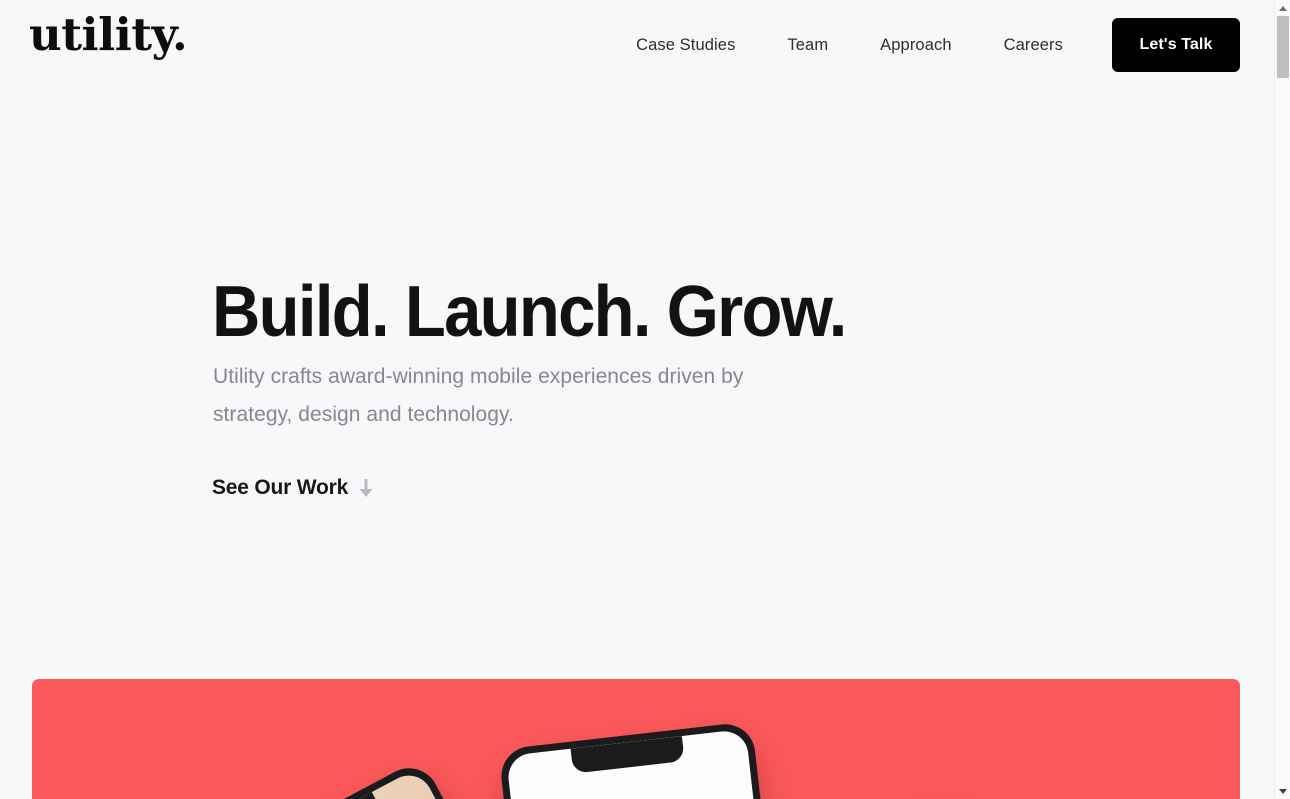  Describe the element at coordinates (280, 487) in the screenshot. I see `see-our-work-label: See Our Work` at that location.